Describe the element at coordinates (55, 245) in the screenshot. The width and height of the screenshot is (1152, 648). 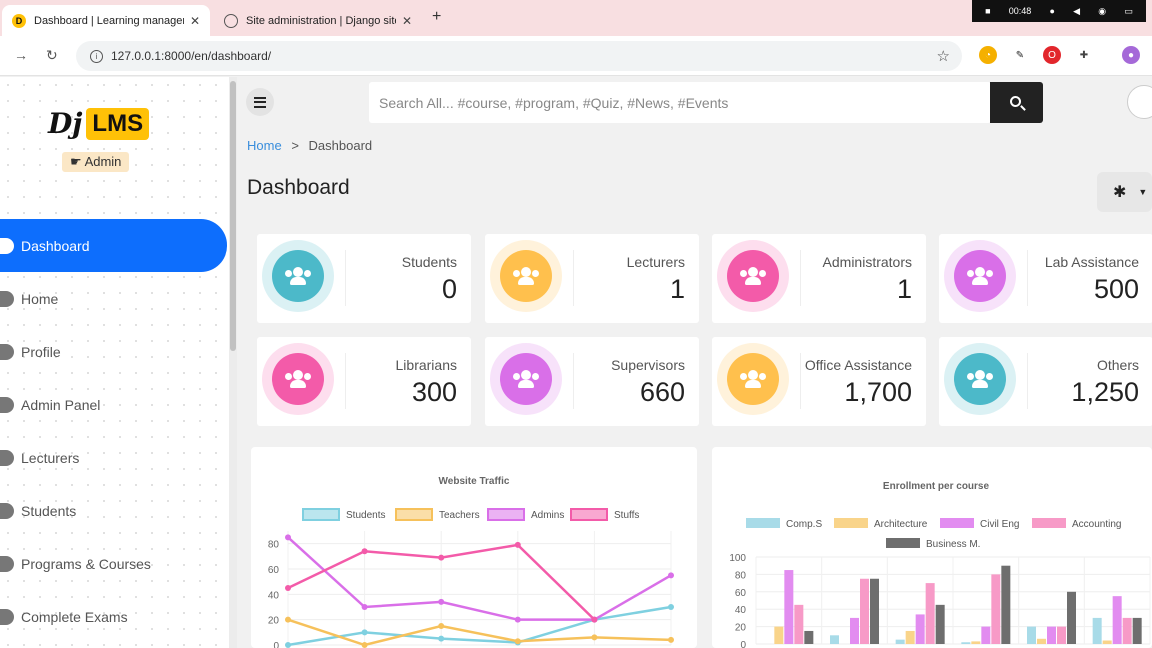
I see `sidebar-item-label: Dashboard` at that location.